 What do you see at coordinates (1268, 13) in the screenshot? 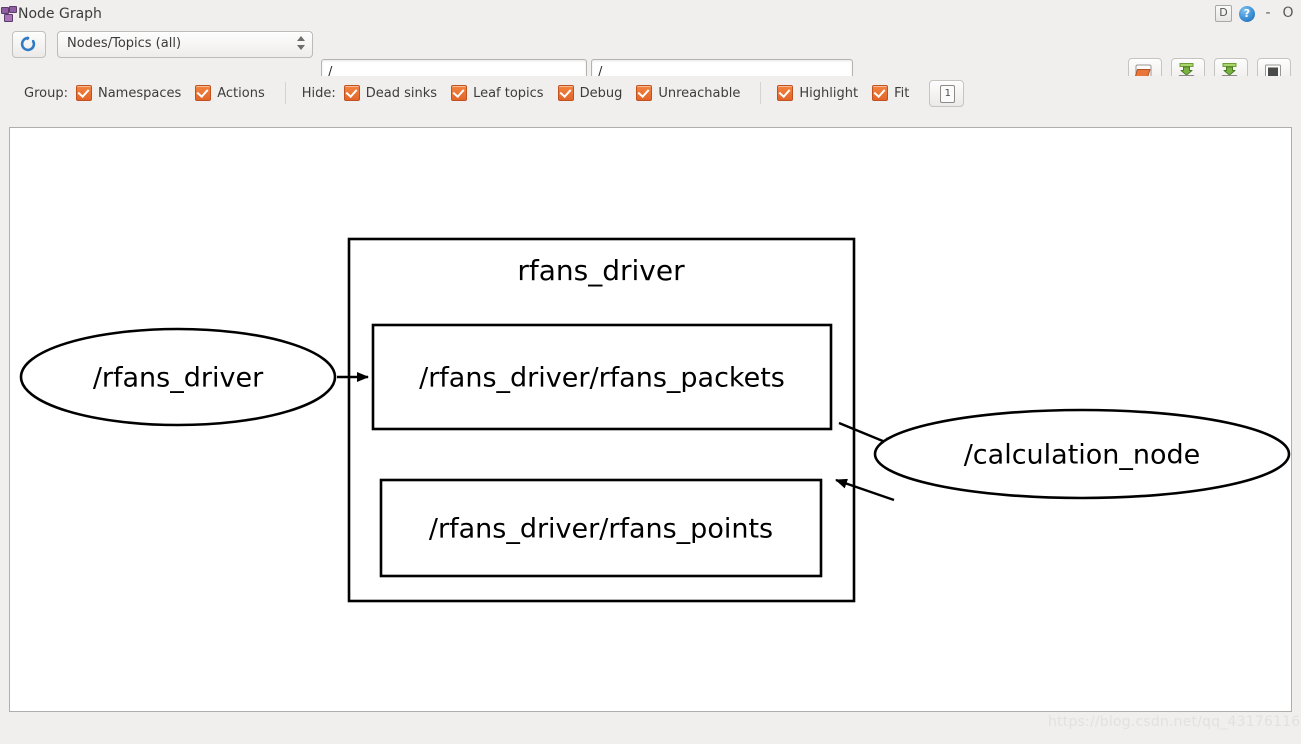
I see `minimize-button: -` at bounding box center [1268, 13].